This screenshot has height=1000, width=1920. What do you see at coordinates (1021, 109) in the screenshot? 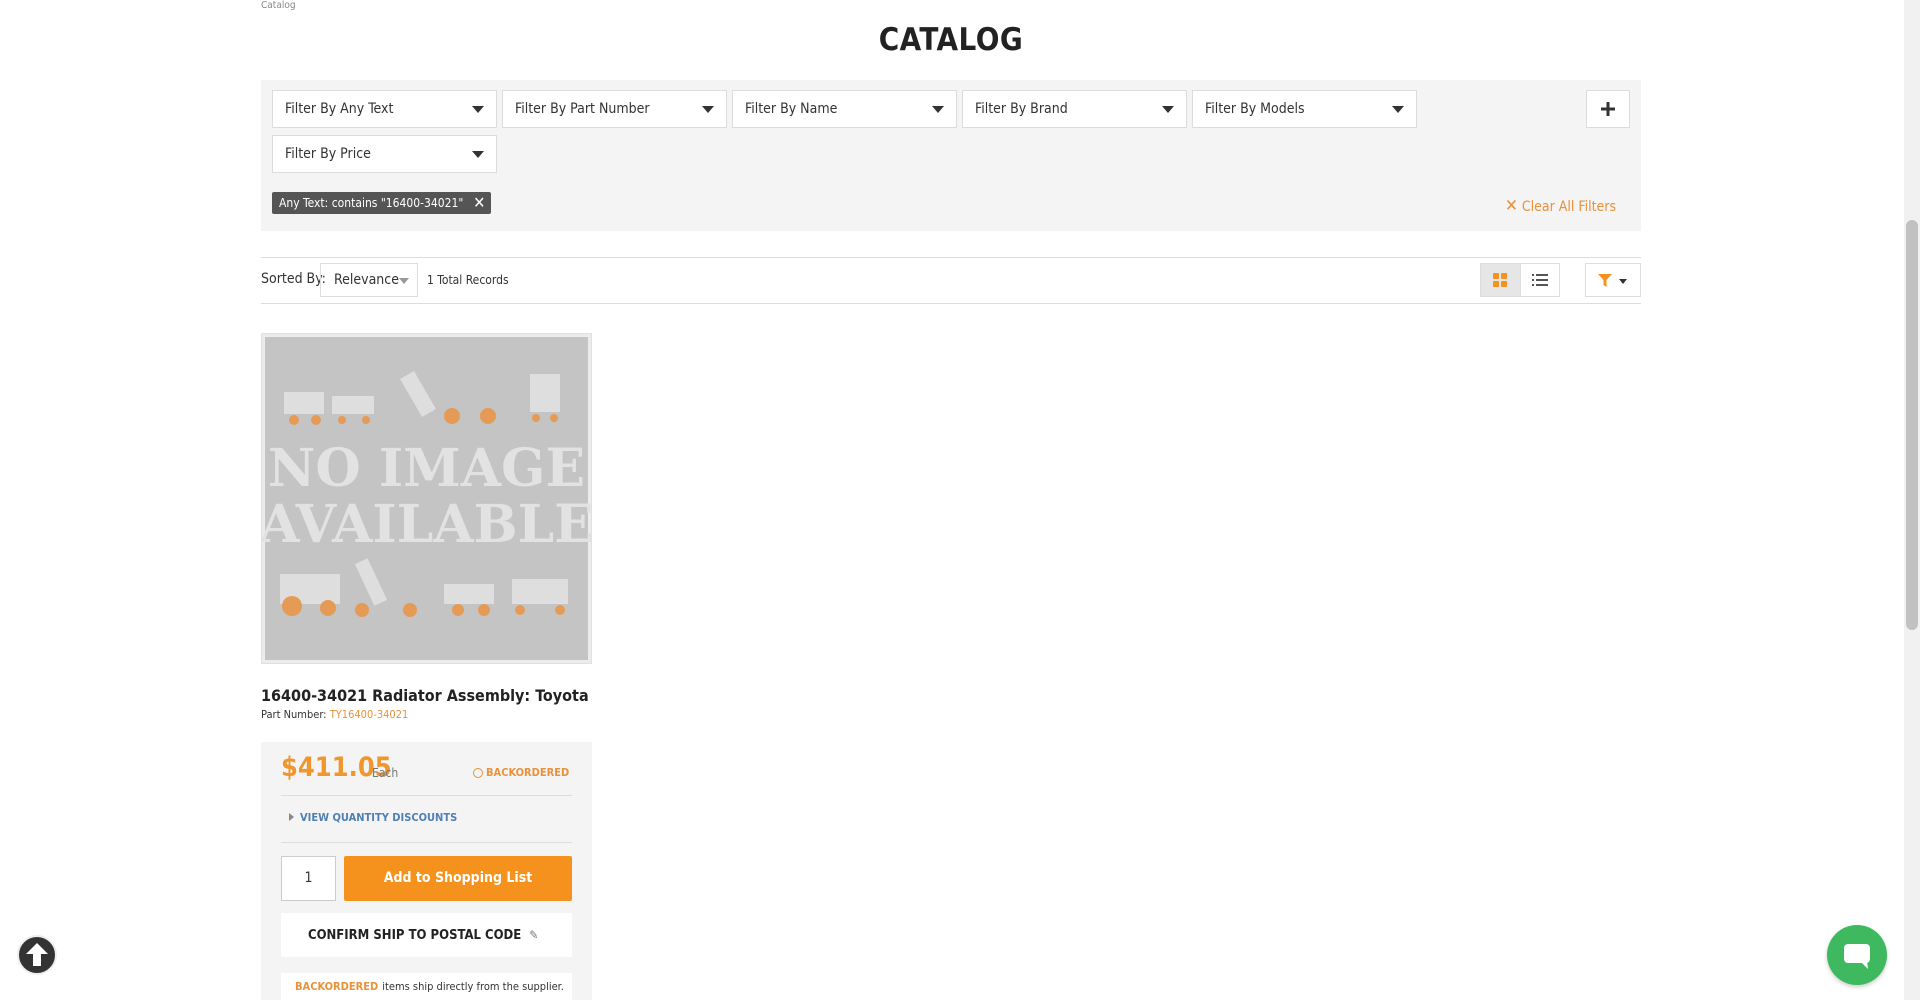
I see `filter-brand-label: Filter By Brand` at bounding box center [1021, 109].